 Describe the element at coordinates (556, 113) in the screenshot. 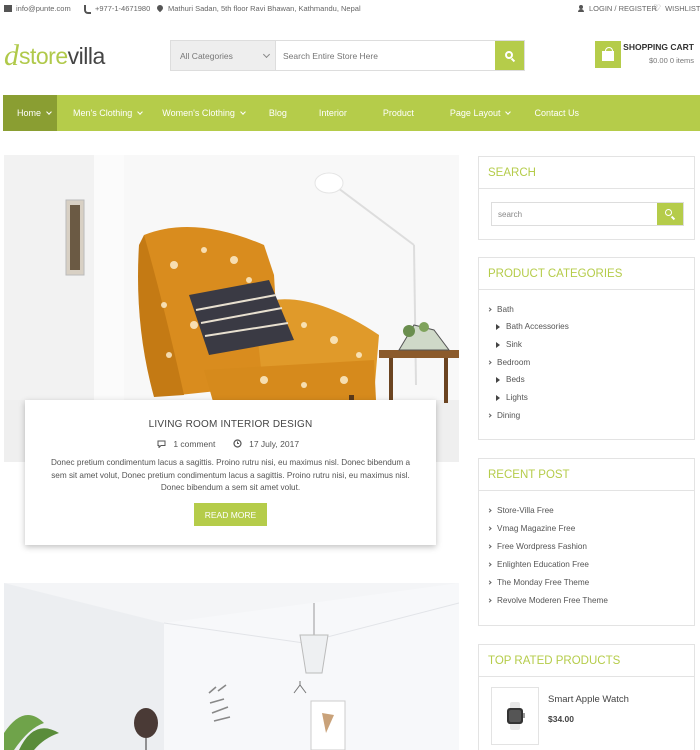

I see `nav-label: Contact Us` at that location.